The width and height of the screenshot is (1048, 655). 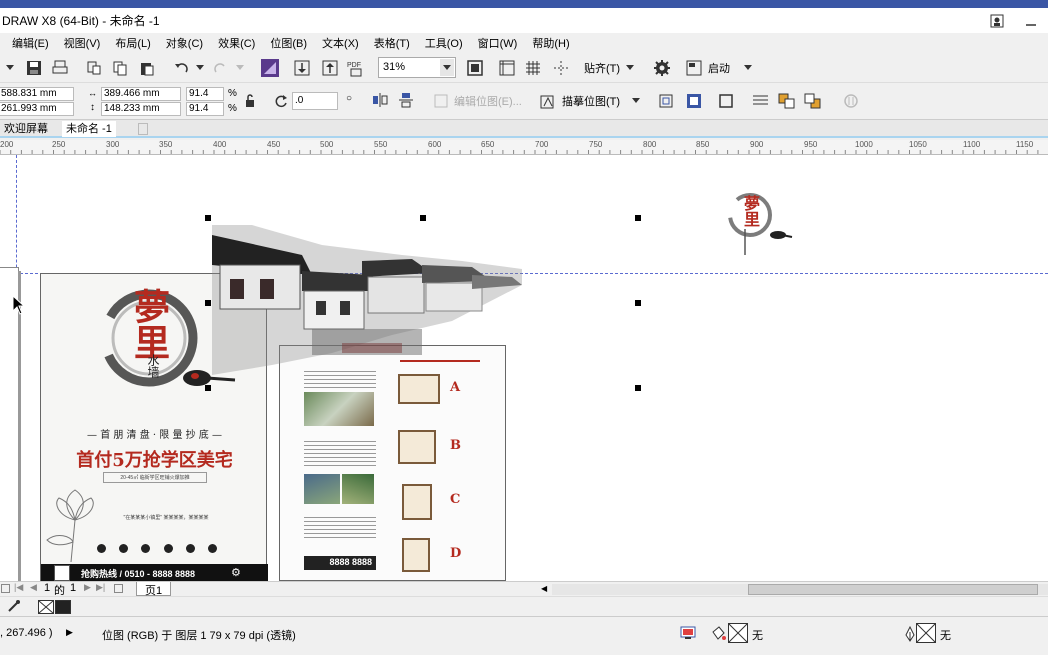 I want to click on show-grid-icon, so click(x=533, y=68).